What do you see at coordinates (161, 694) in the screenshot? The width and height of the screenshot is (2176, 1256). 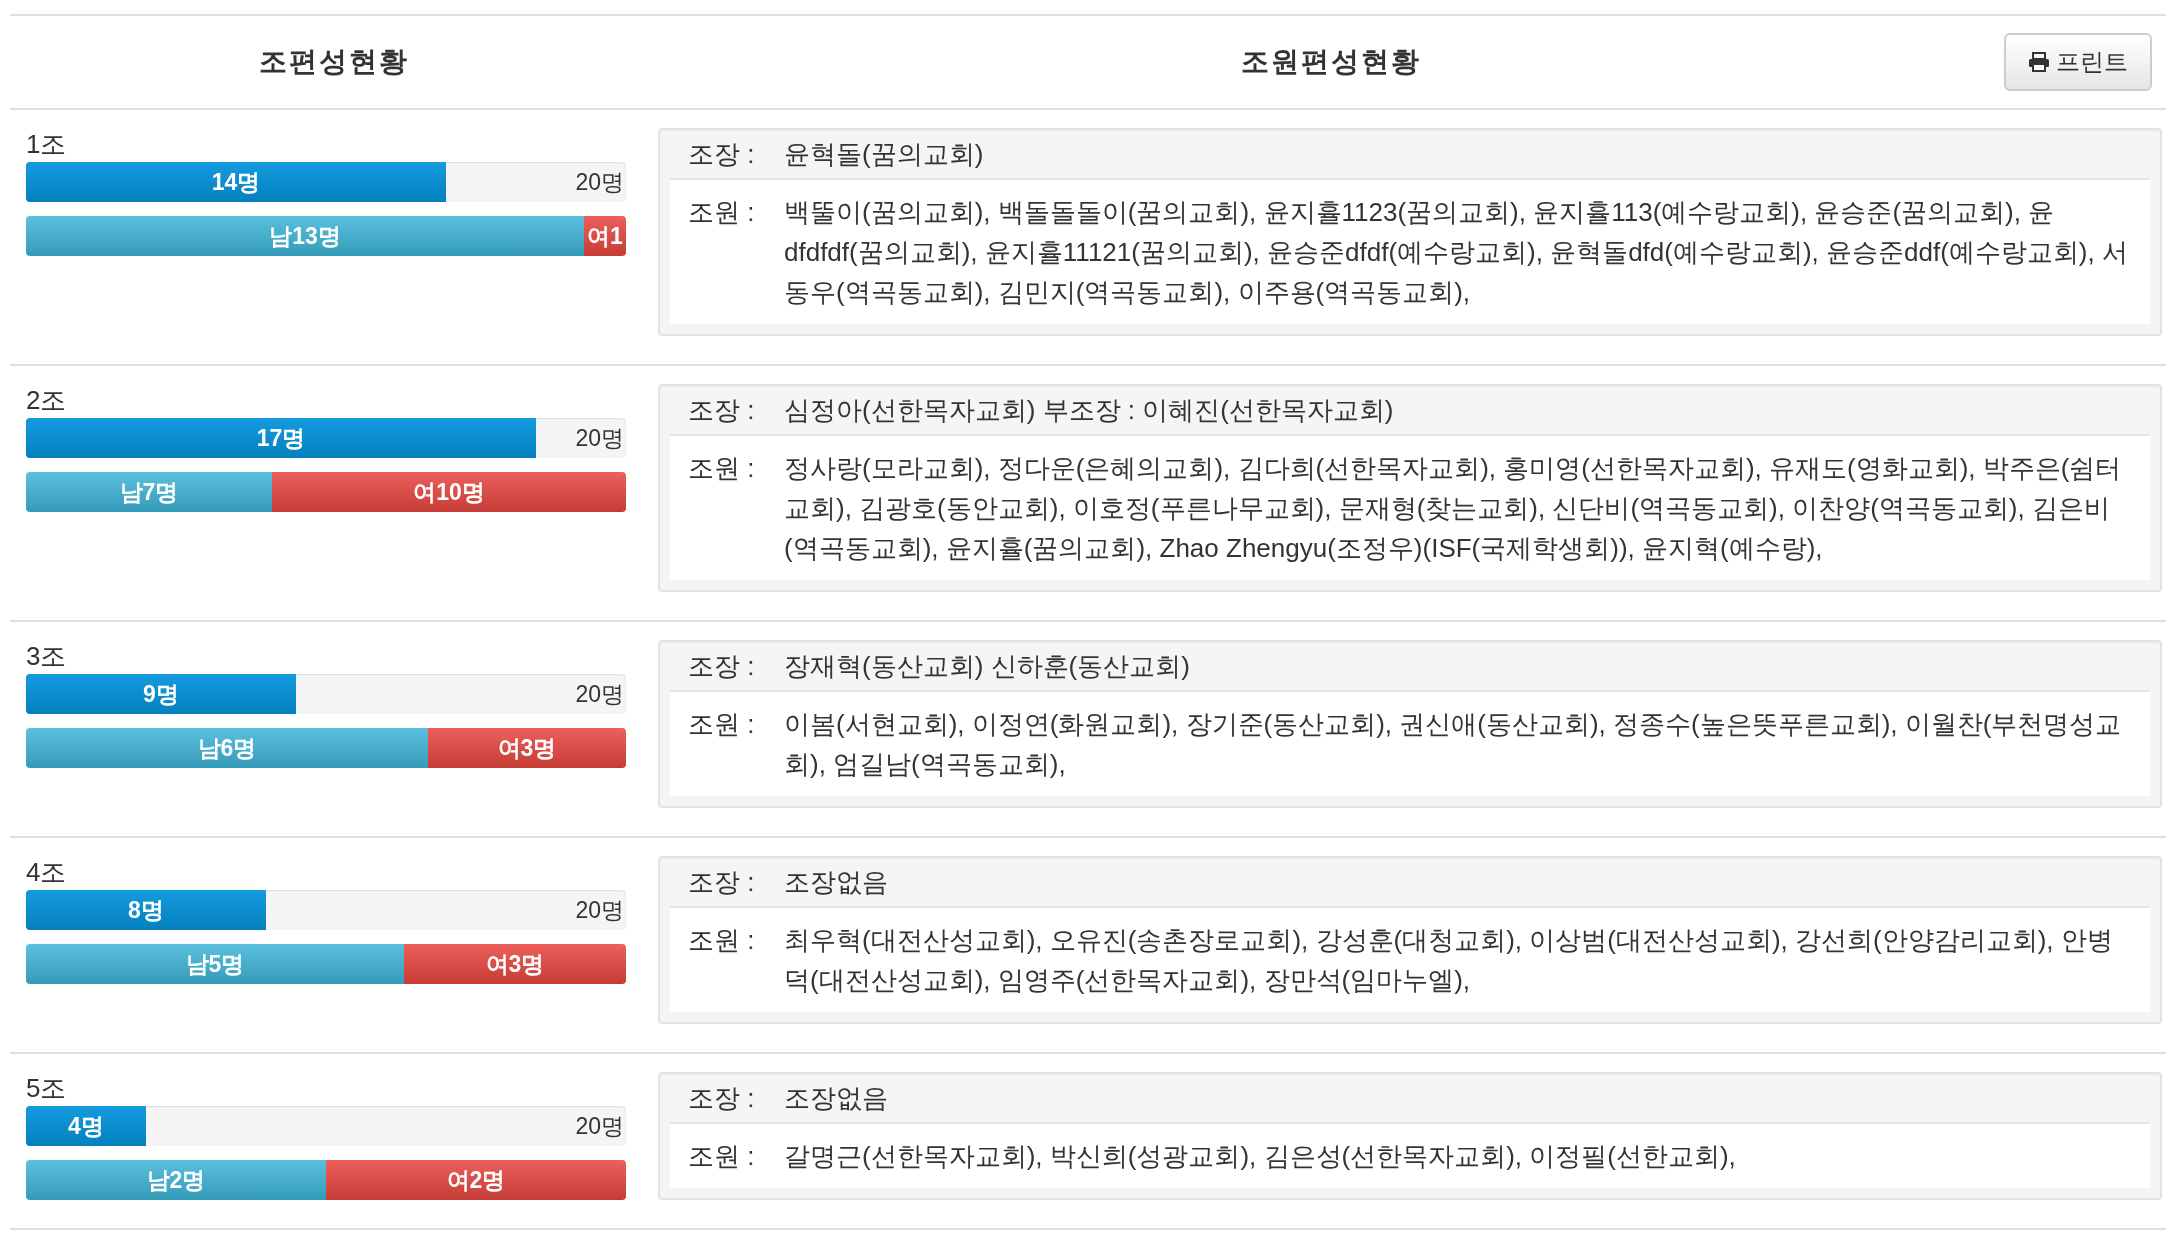 I see `count-progress-fill: 9명` at bounding box center [161, 694].